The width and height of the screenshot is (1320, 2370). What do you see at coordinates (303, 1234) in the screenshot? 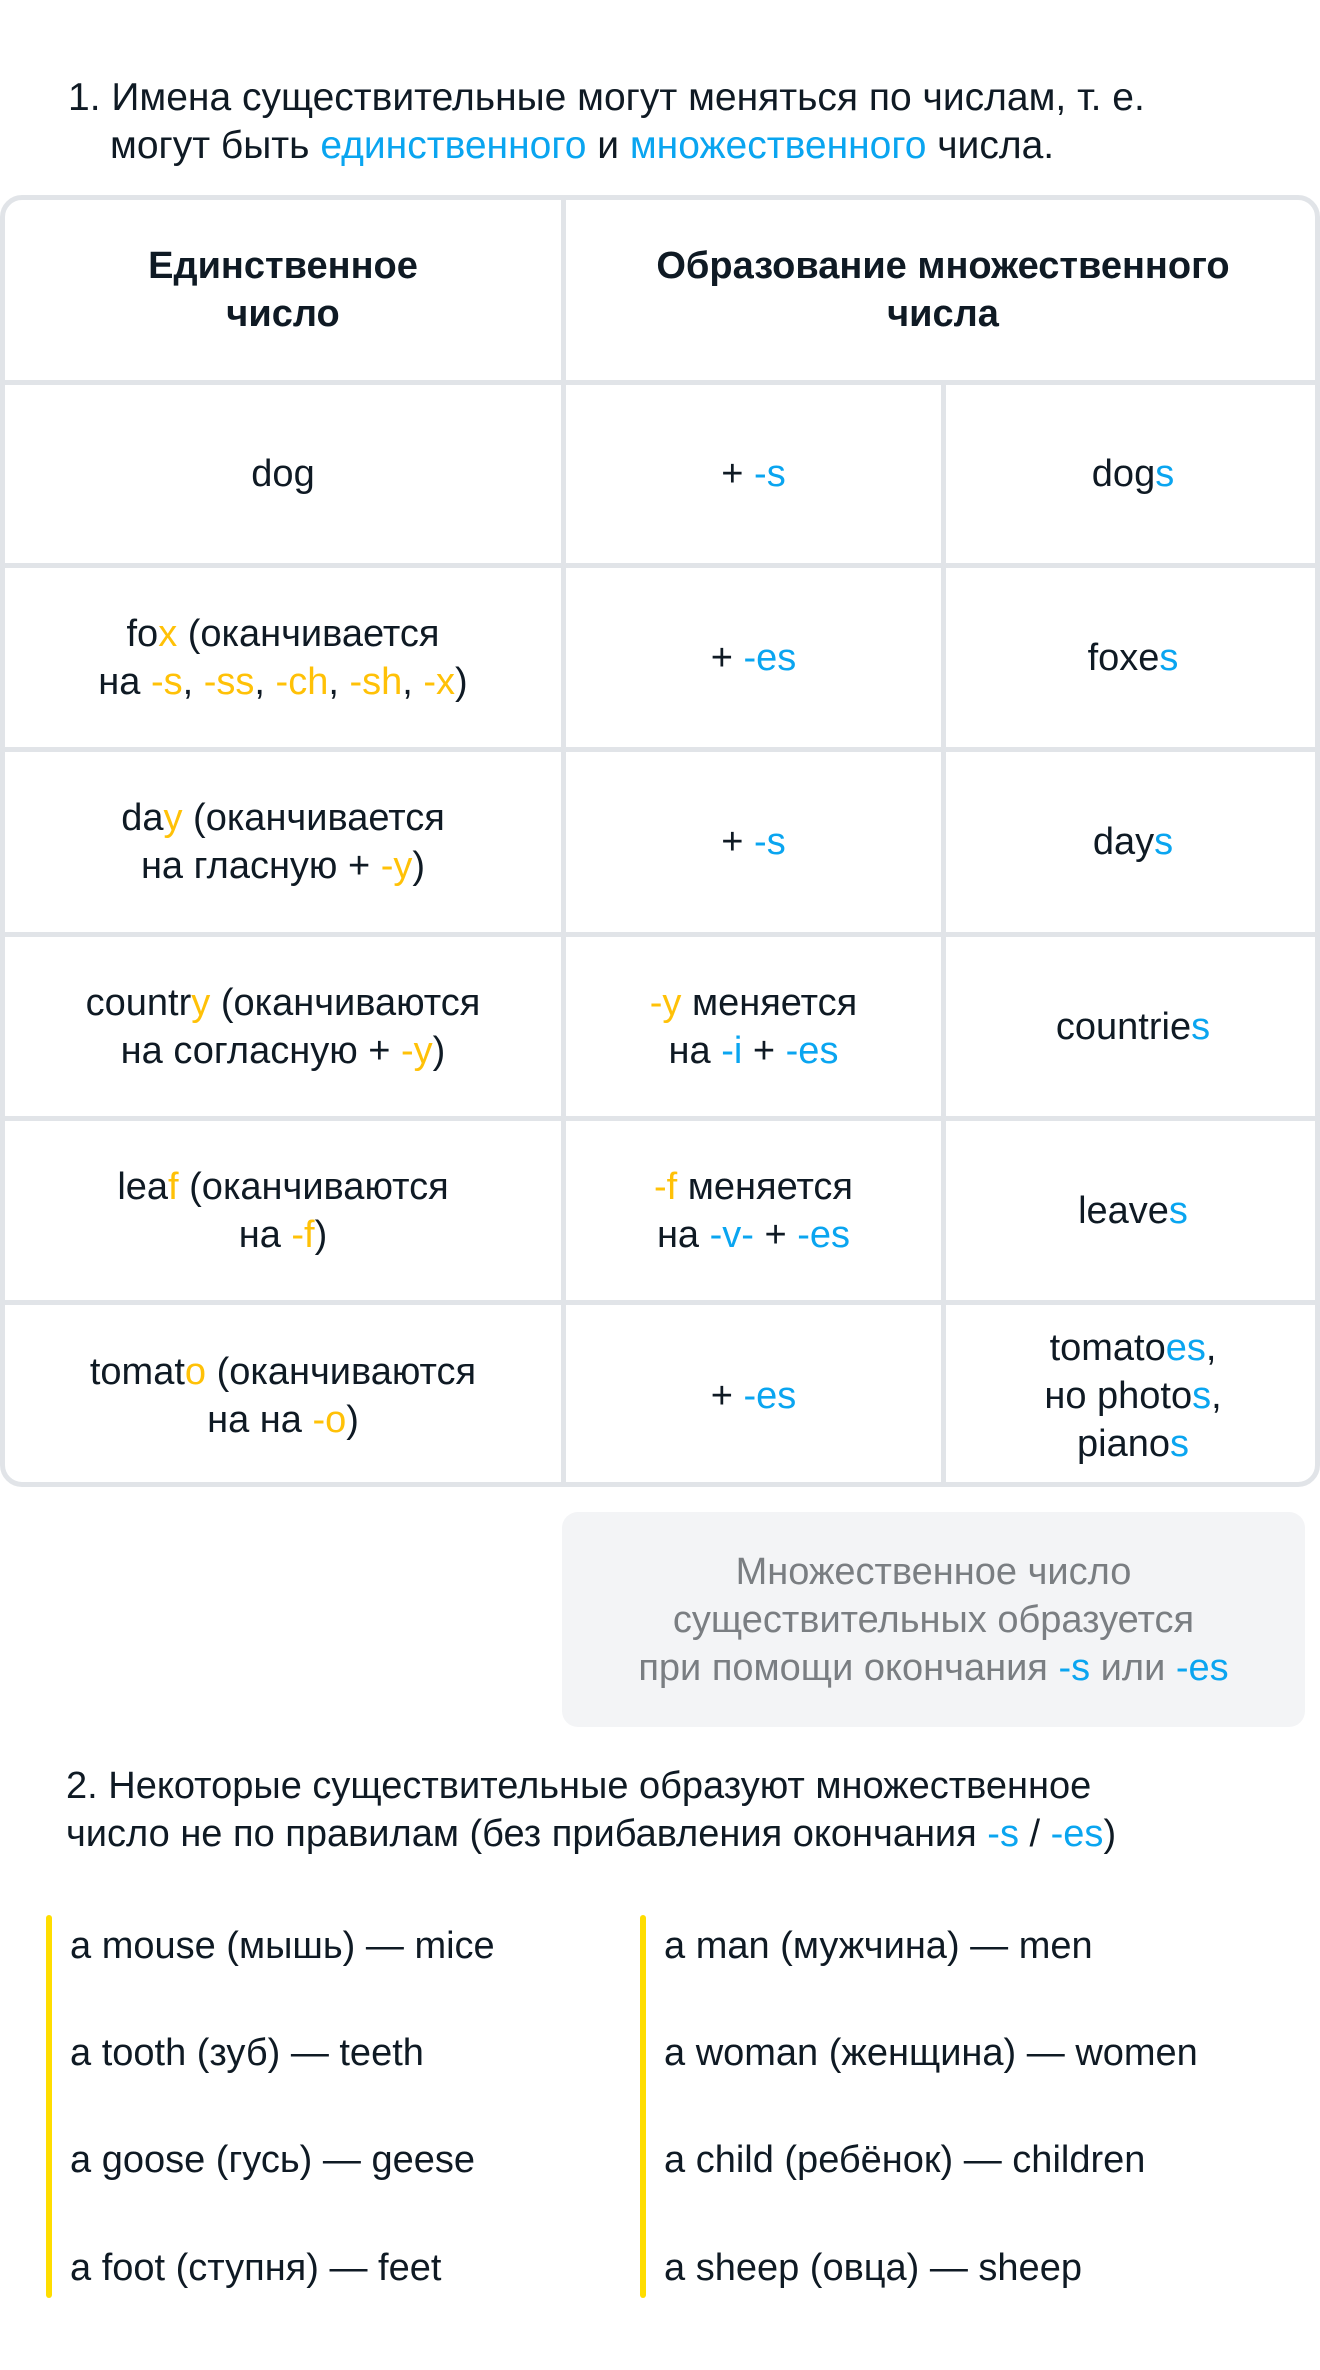
I see `highlight-yellow: -f` at bounding box center [303, 1234].